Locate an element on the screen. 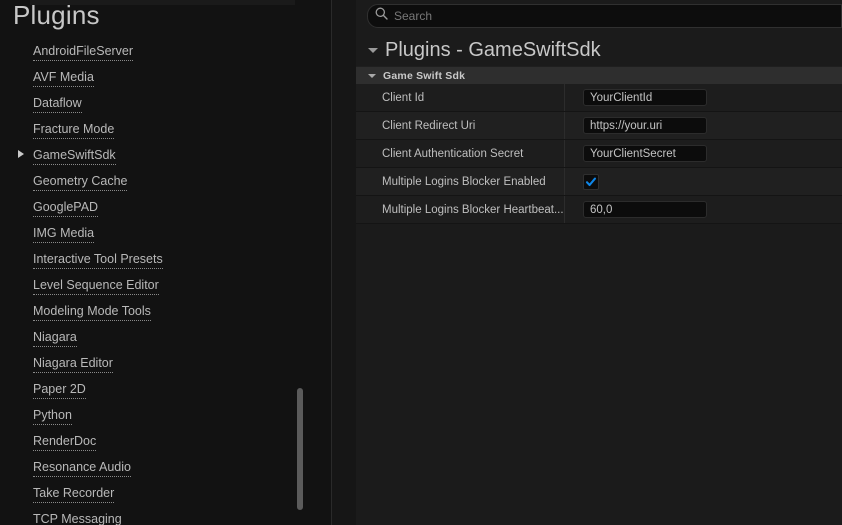  sidebar-item-label: Take Recorder is located at coordinates (74, 494).